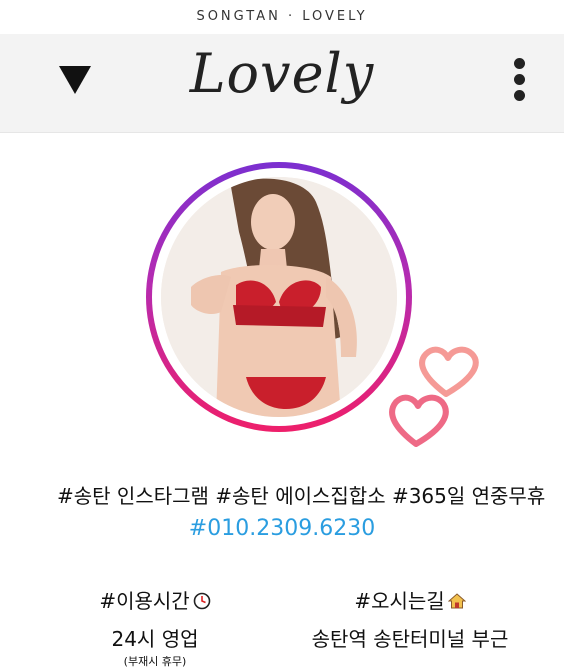  What do you see at coordinates (202, 603) in the screenshot?
I see `clock-icon` at bounding box center [202, 603].